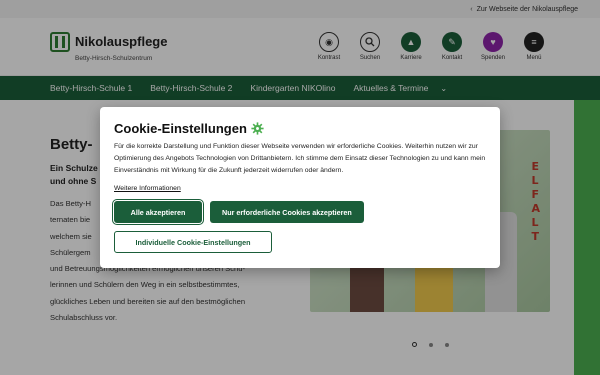 The image size is (600, 375). What do you see at coordinates (287, 212) in the screenshot?
I see `accept-required-button: Nur erforderliche Cookies akzeptieren` at bounding box center [287, 212].